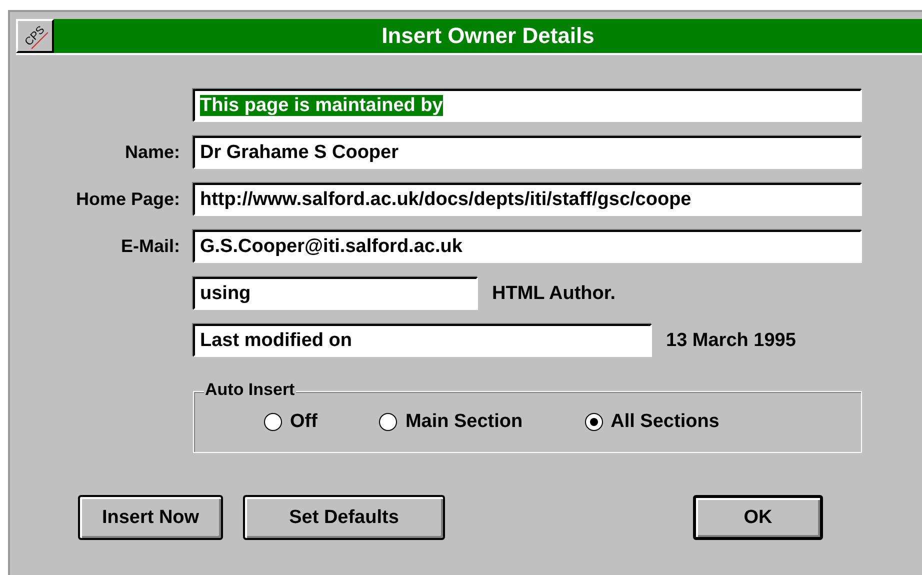 This screenshot has width=922, height=575. What do you see at coordinates (451, 422) in the screenshot?
I see `radio-option: Main Section` at bounding box center [451, 422].